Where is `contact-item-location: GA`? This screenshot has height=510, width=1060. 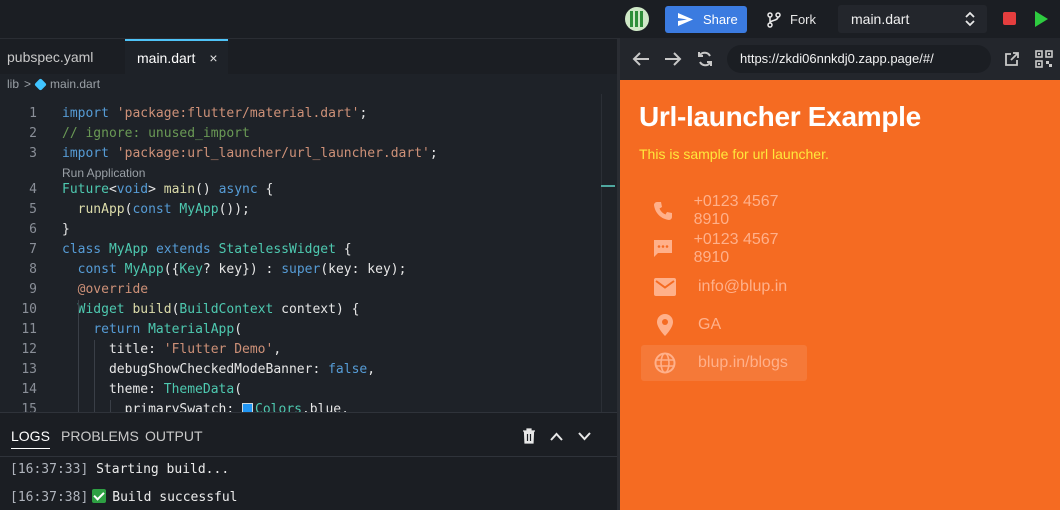 contact-item-location: GA is located at coordinates (724, 325).